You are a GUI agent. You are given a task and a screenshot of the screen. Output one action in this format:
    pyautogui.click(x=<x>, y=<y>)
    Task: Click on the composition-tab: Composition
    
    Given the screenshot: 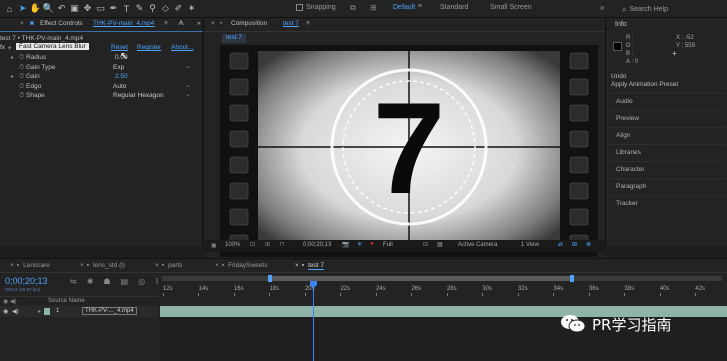 What is the action you would take?
    pyautogui.click(x=249, y=25)
    